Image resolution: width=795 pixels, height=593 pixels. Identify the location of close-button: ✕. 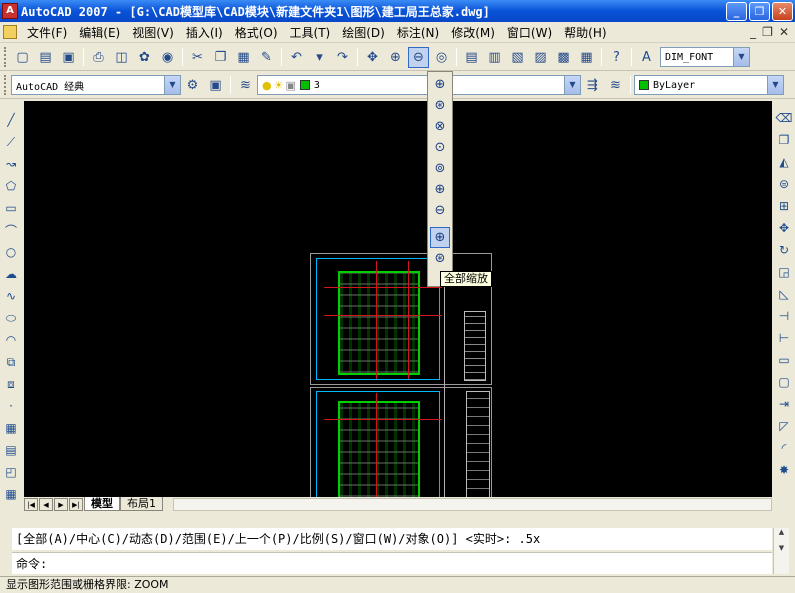
(782, 11).